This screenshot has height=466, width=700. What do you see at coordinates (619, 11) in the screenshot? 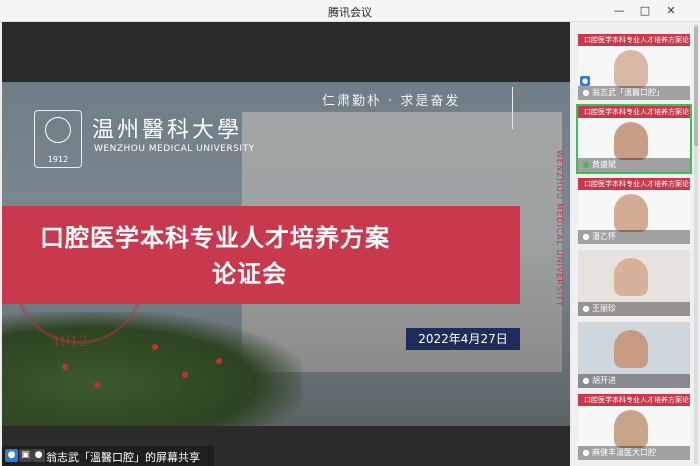
I see `minimize-icon: —` at bounding box center [619, 11].